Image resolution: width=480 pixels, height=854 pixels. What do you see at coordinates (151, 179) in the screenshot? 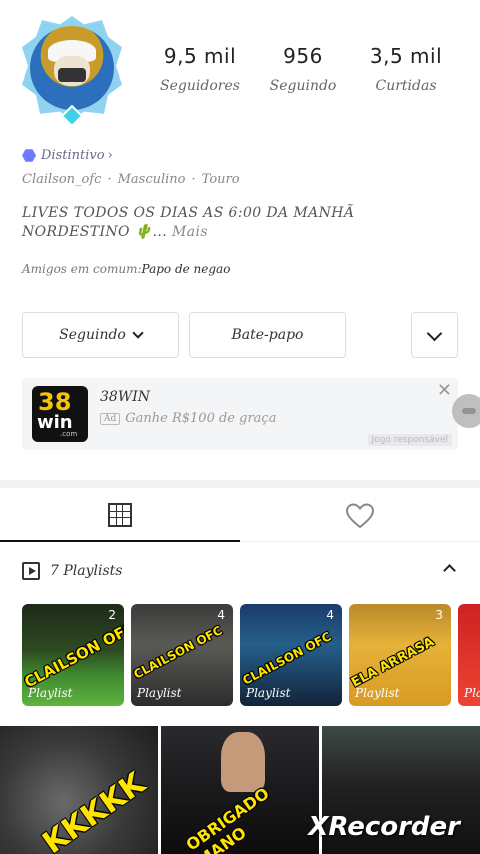
I see `gender: Masculino` at bounding box center [151, 179].